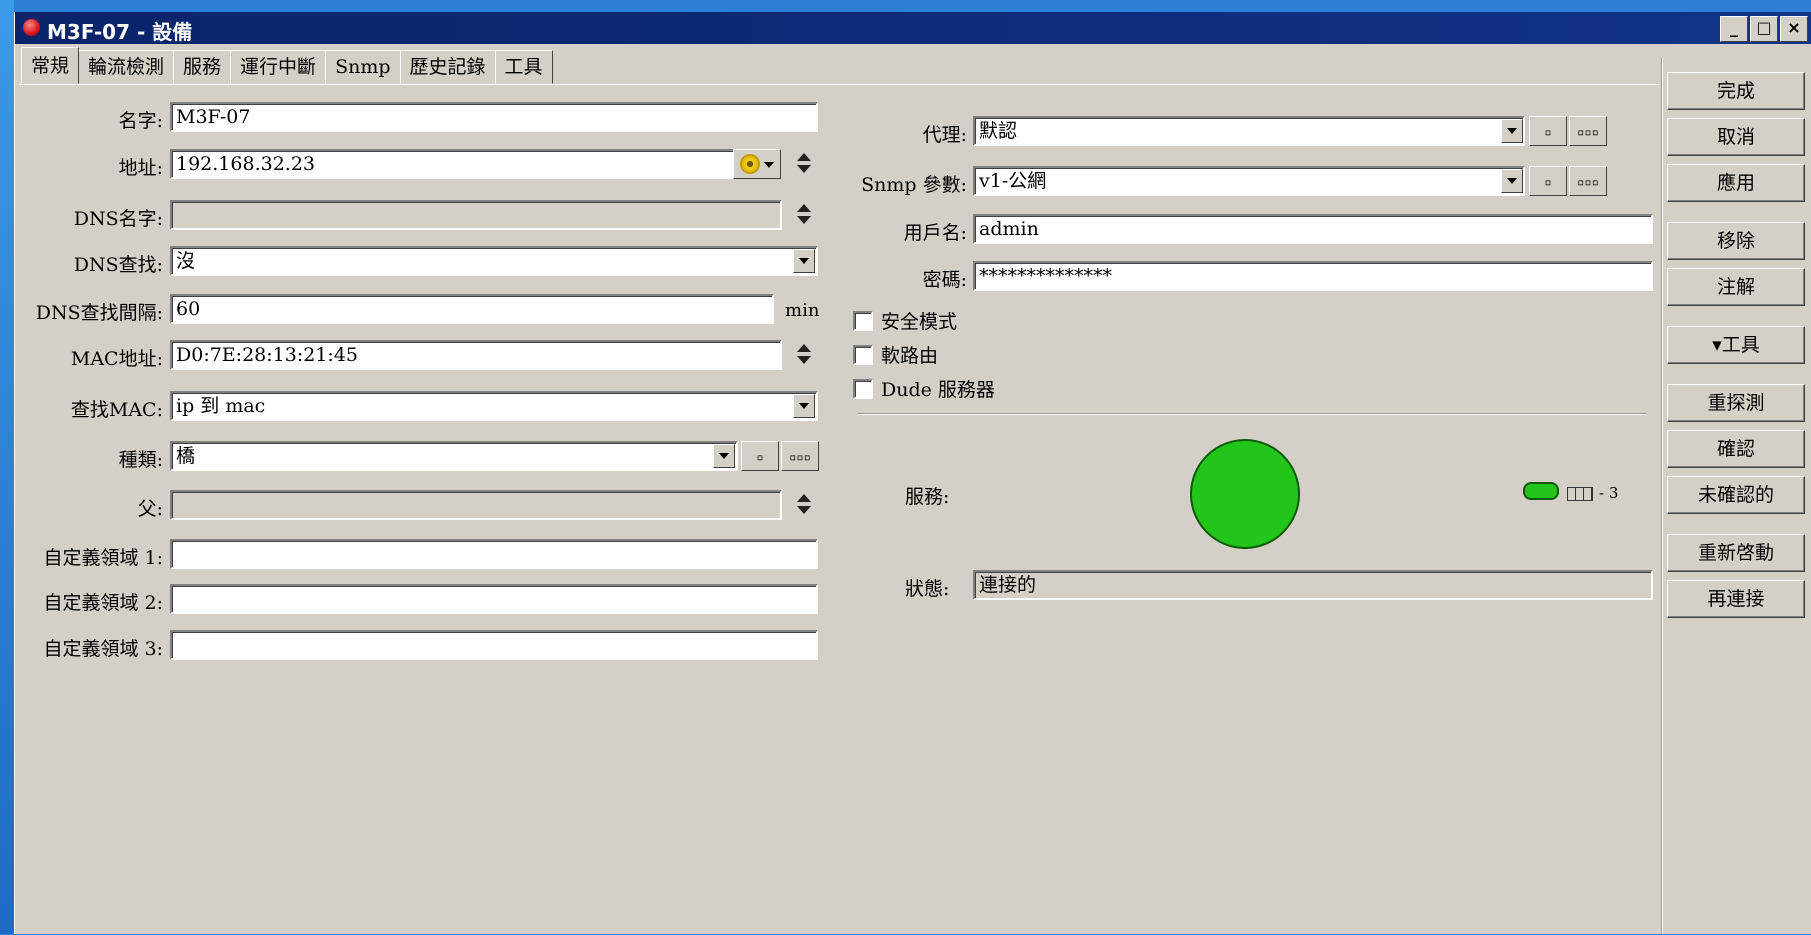 The image size is (1811, 935). What do you see at coordinates (1609, 493) in the screenshot?
I see `services-count-text: - 3` at bounding box center [1609, 493].